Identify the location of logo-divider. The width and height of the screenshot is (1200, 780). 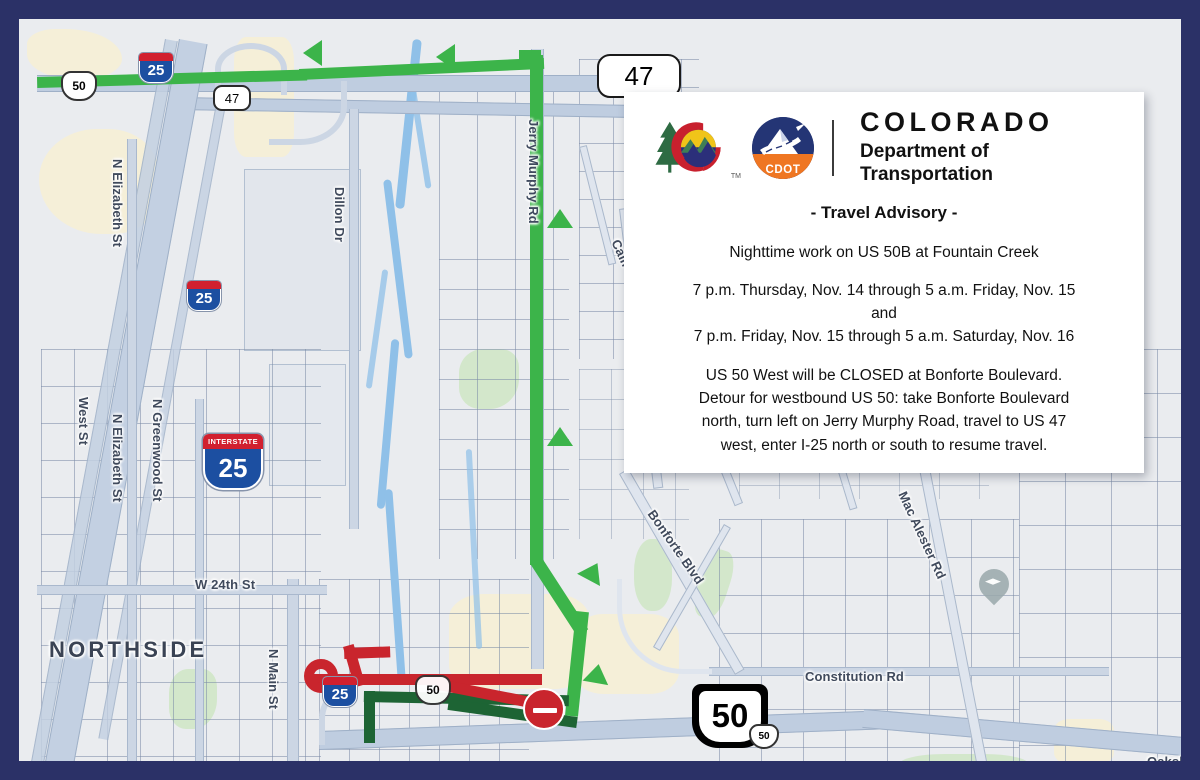
(833, 147).